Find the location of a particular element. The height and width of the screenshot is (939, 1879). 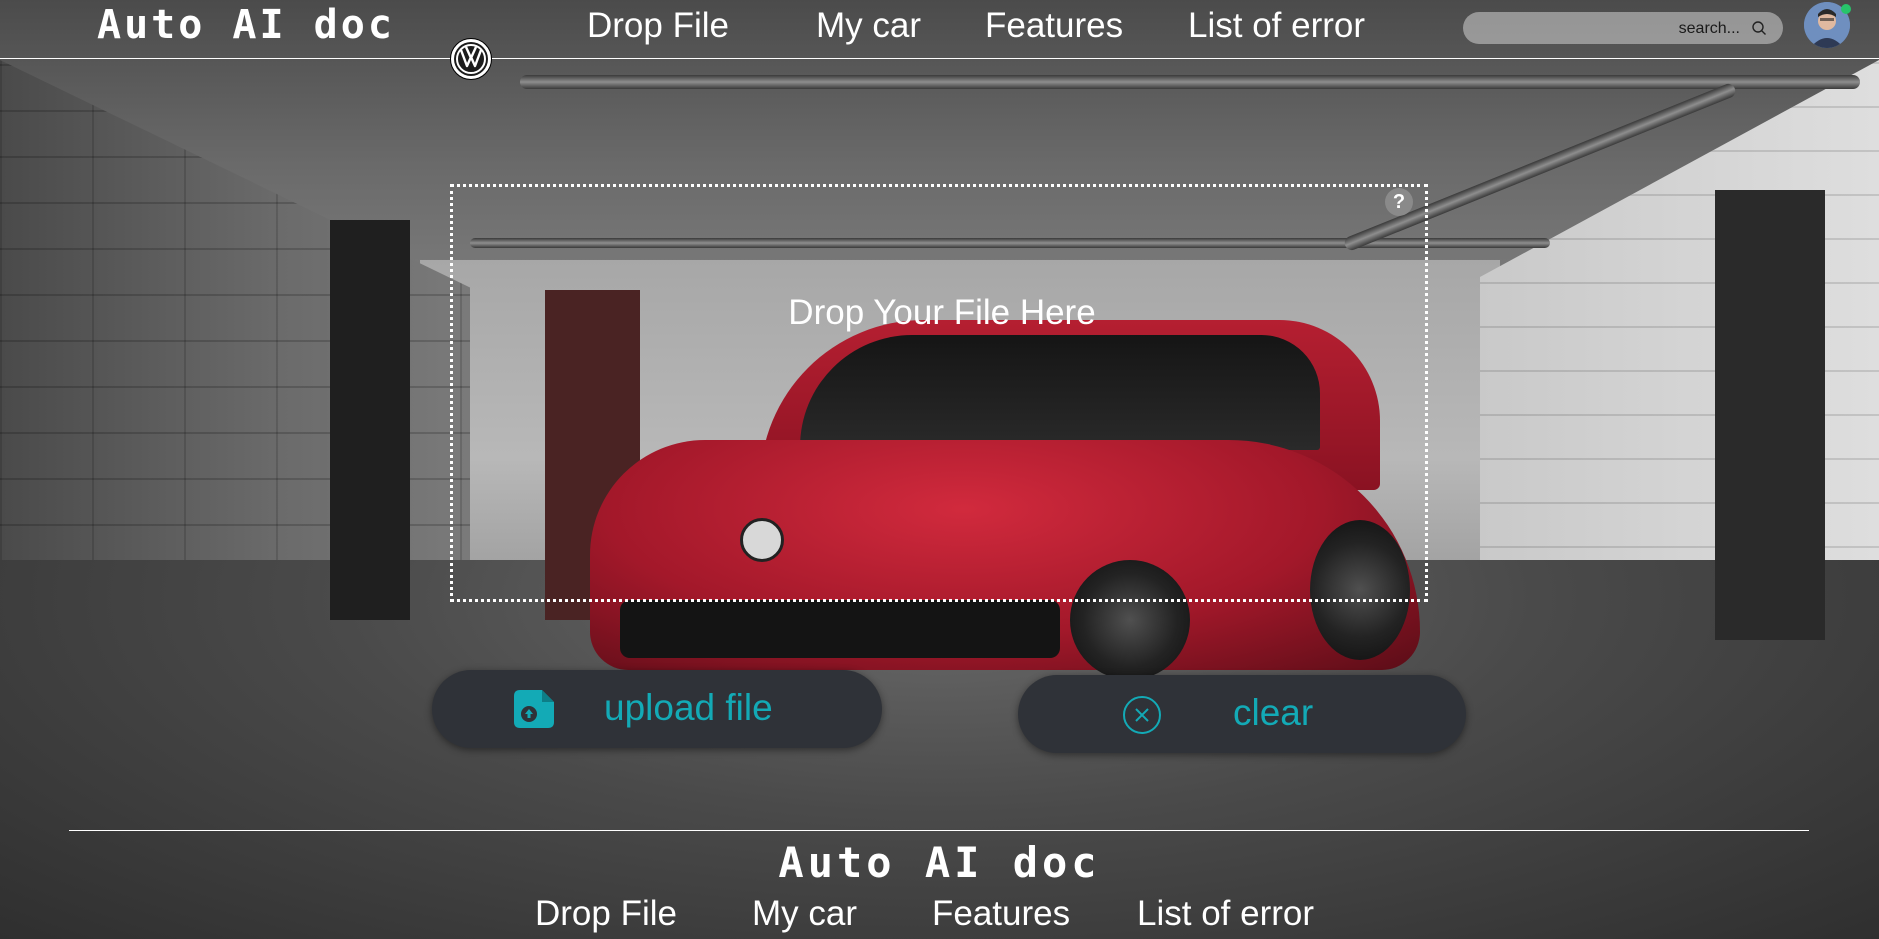

search-bar is located at coordinates (1623, 29).